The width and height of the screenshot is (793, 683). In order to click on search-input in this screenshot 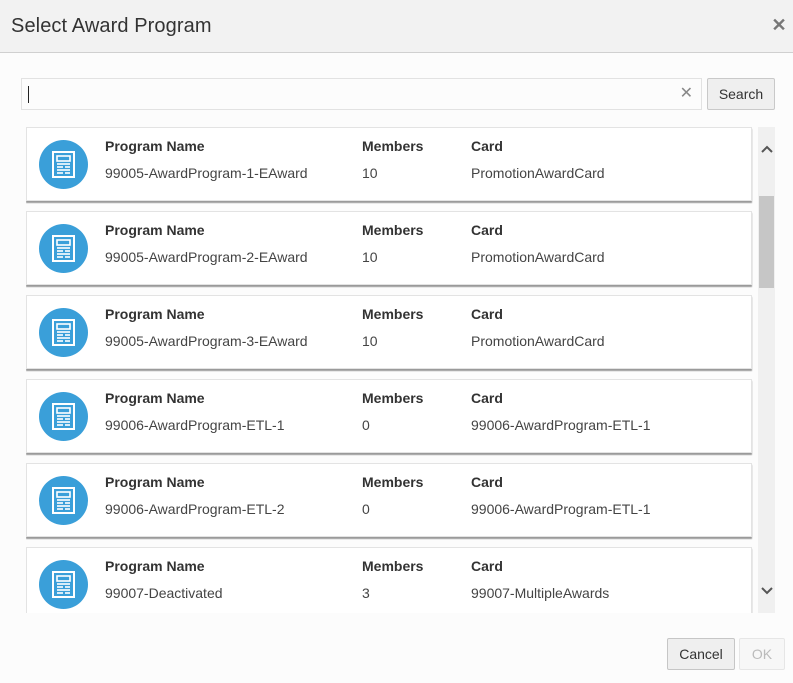, I will do `click(351, 94)`.